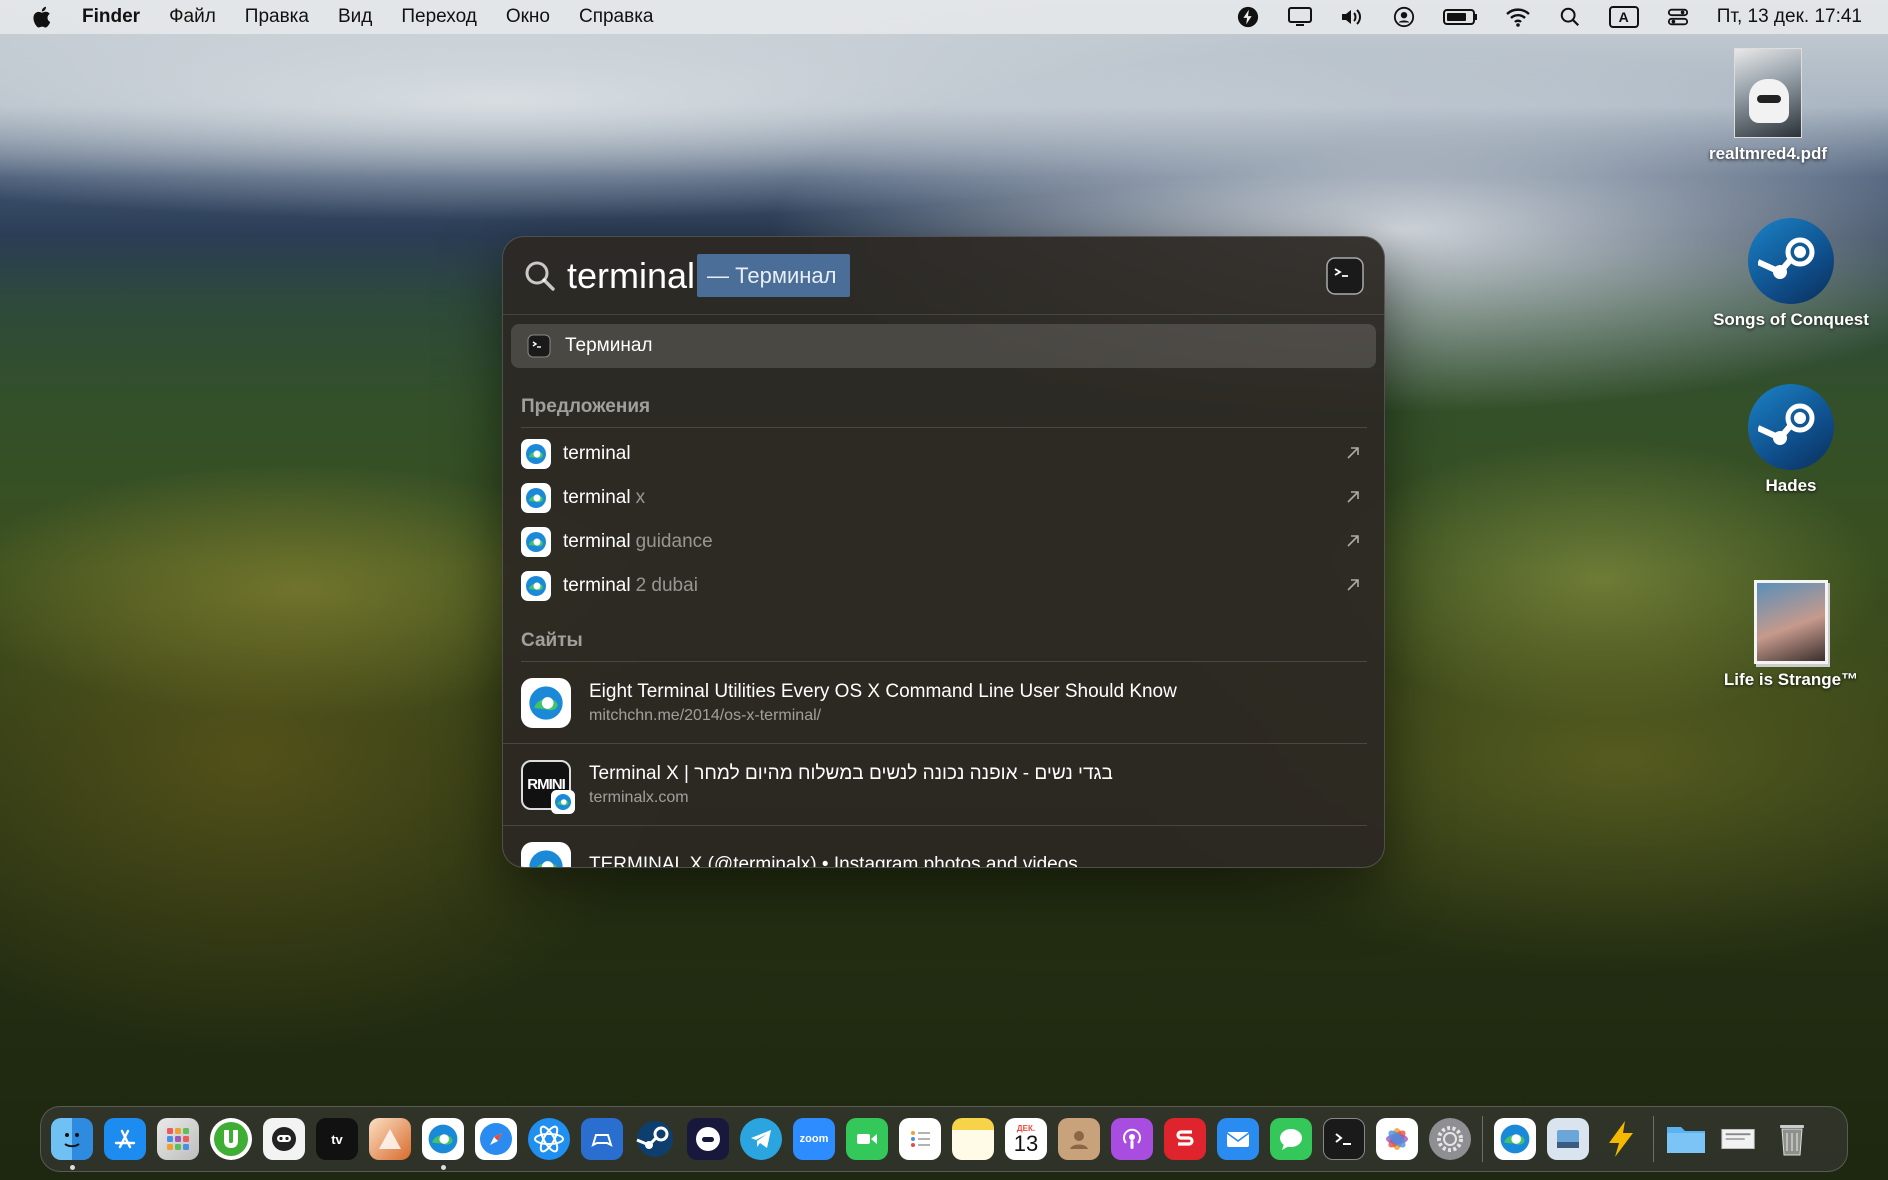 The height and width of the screenshot is (1180, 1888). Describe the element at coordinates (111, 17) in the screenshot. I see `menu-app-name: Finder` at that location.